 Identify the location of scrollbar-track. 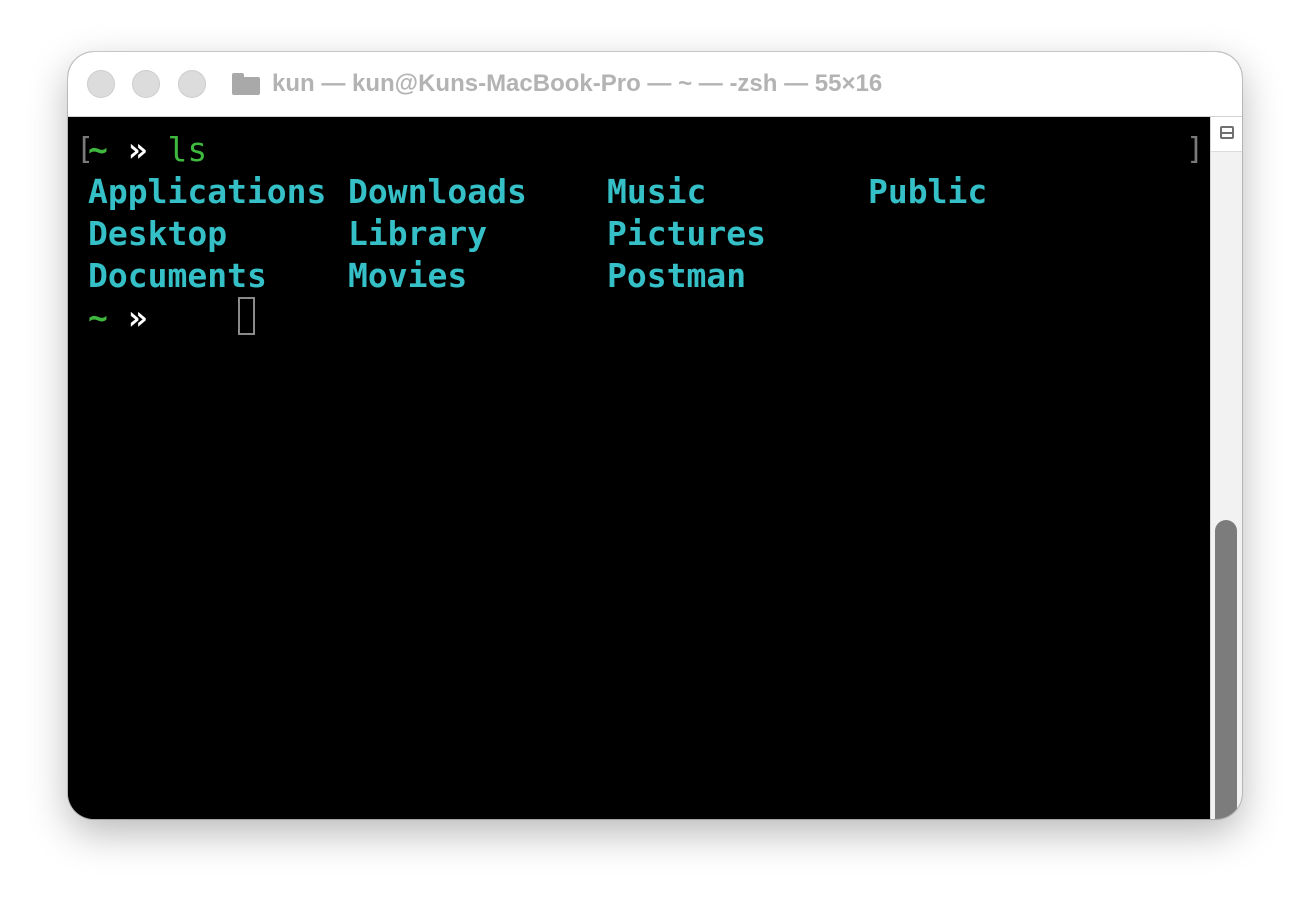
(1226, 485).